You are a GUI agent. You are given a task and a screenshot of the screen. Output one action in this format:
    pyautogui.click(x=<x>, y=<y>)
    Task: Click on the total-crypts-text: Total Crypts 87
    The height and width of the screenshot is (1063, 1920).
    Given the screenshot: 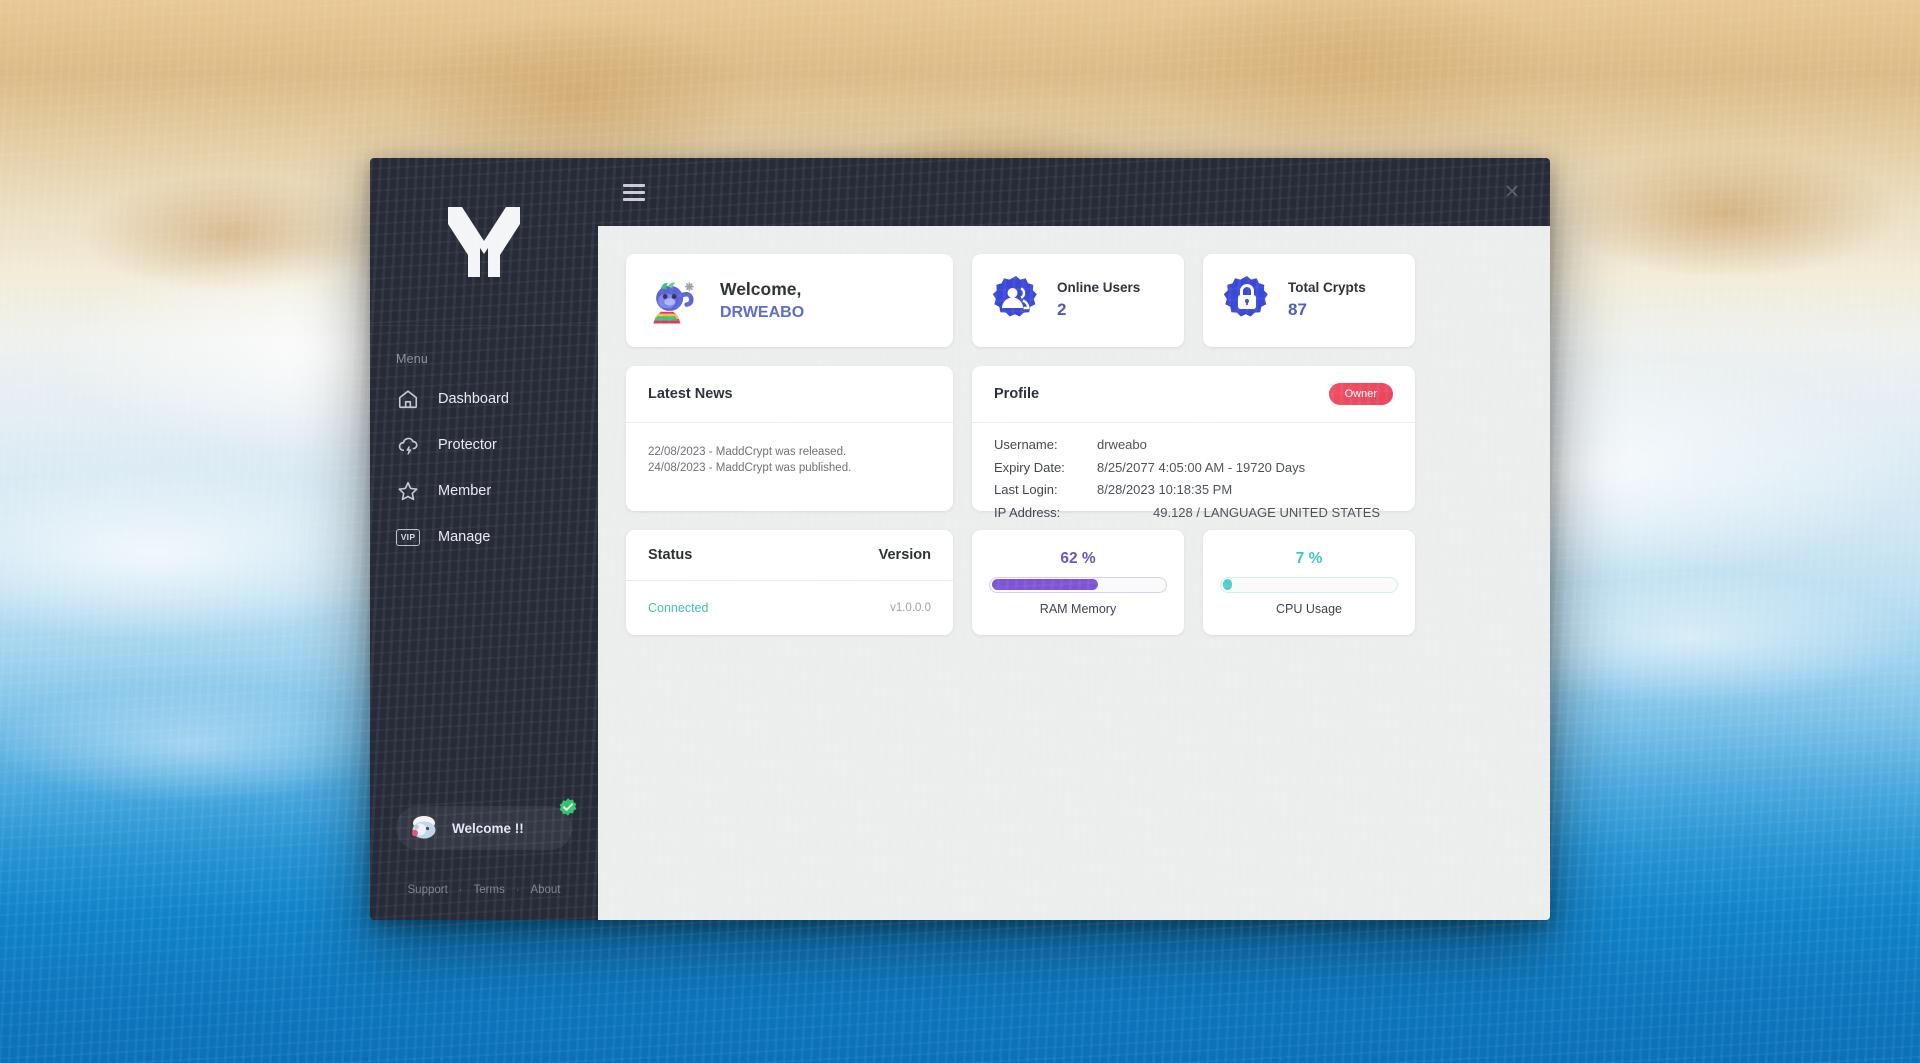 What is the action you would take?
    pyautogui.click(x=1327, y=300)
    